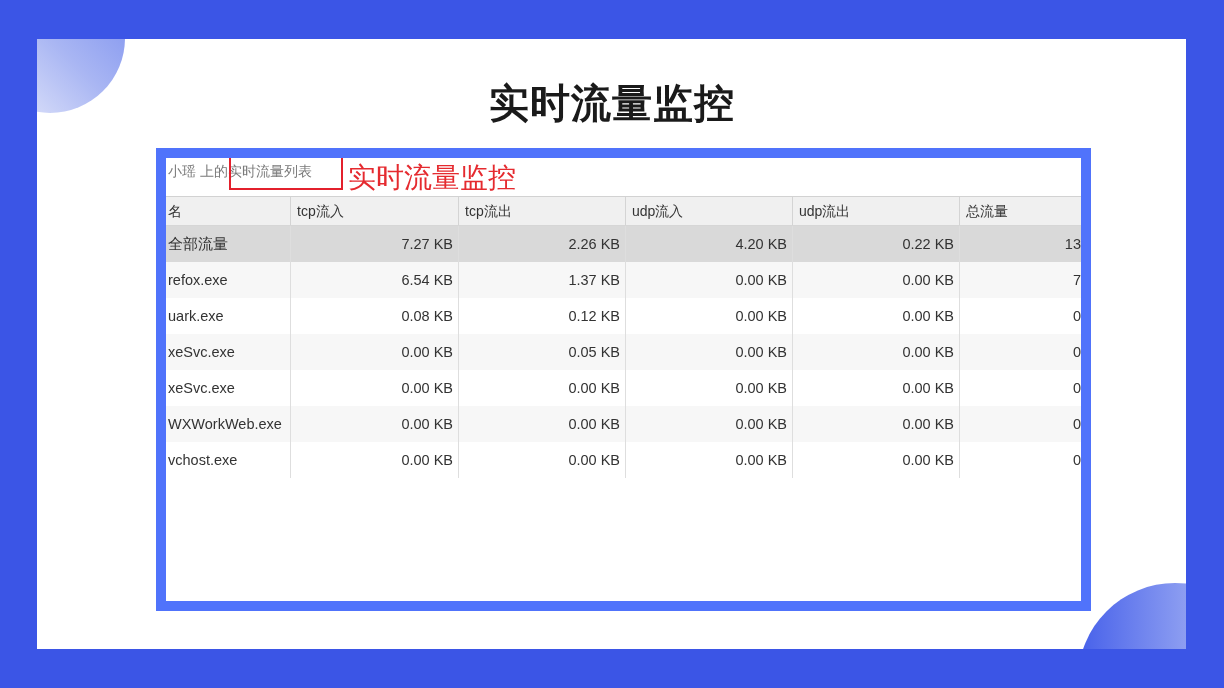  Describe the element at coordinates (228, 211) in the screenshot. I see `column-header: 名` at that location.